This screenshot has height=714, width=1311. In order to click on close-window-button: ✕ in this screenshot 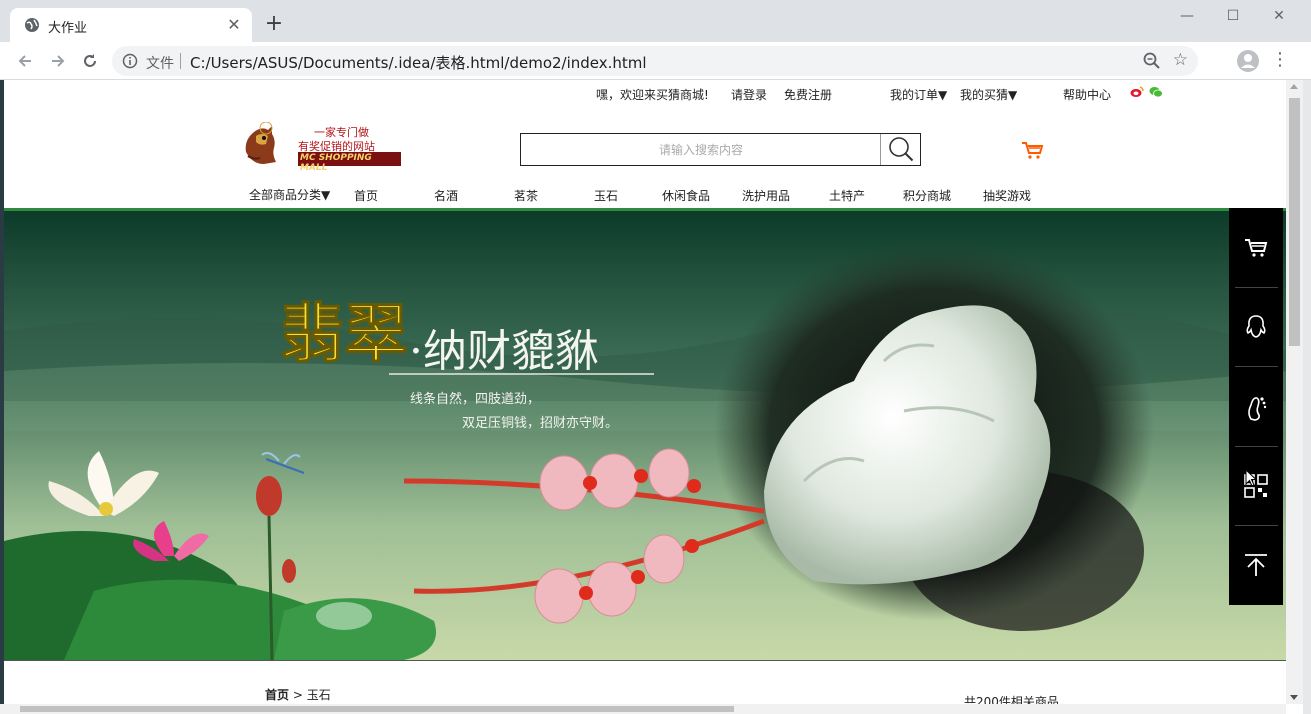, I will do `click(1279, 16)`.